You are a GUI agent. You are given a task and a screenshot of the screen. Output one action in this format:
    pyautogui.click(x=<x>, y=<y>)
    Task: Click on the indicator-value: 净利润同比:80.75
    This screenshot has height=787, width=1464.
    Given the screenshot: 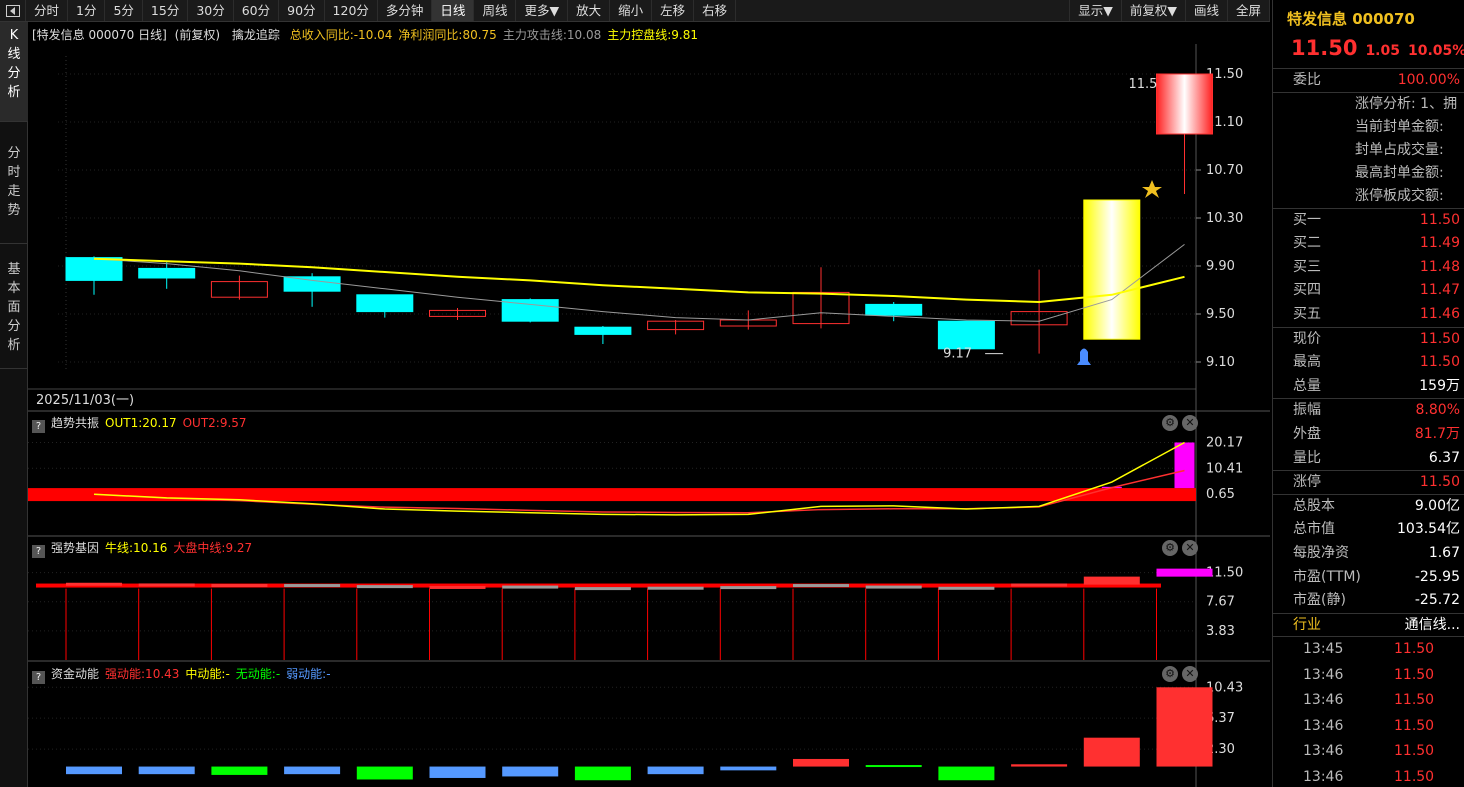 What is the action you would take?
    pyautogui.click(x=447, y=35)
    